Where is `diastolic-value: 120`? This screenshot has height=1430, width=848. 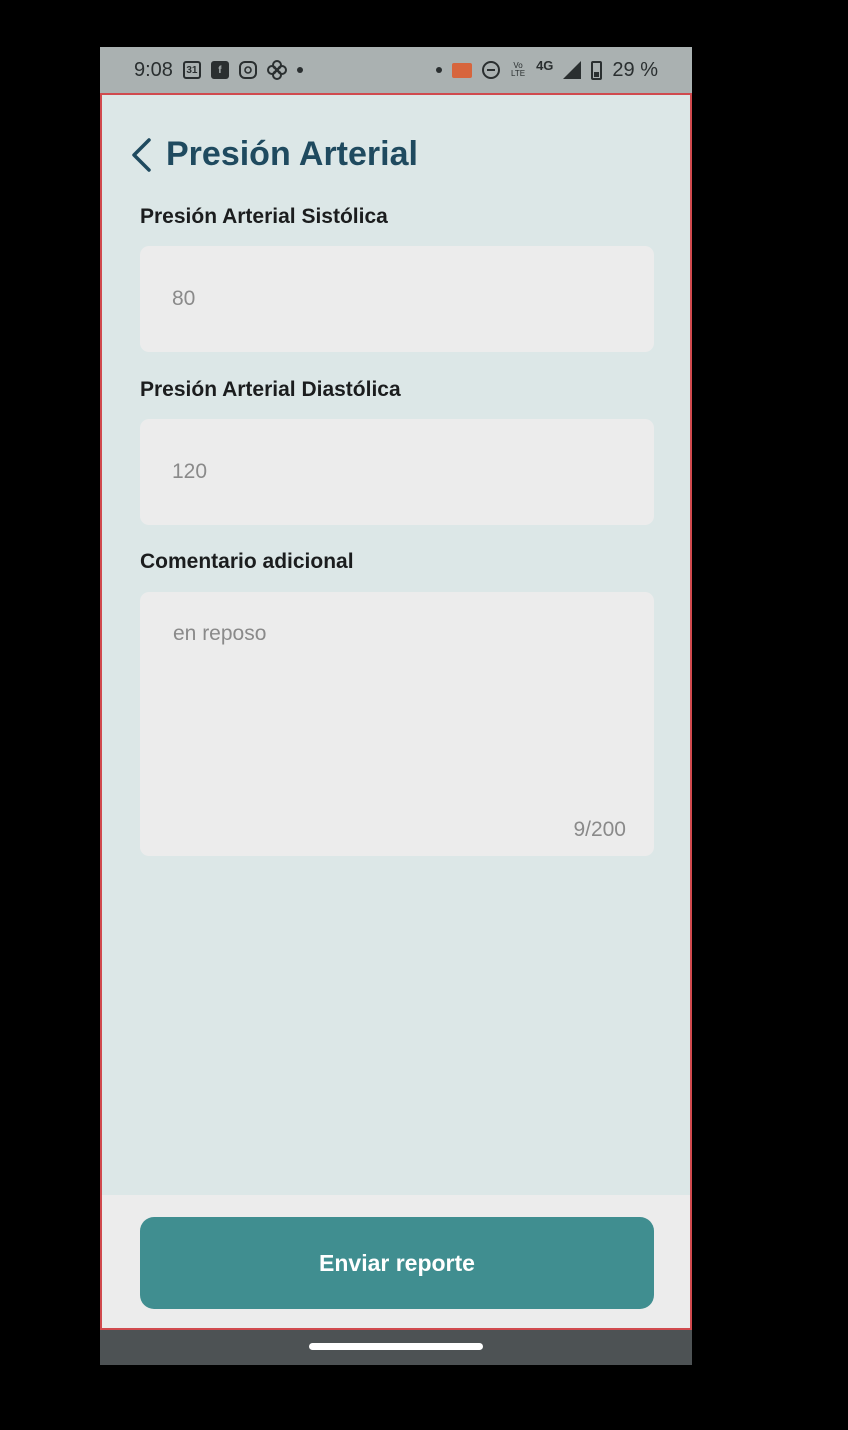 diastolic-value: 120 is located at coordinates (190, 471).